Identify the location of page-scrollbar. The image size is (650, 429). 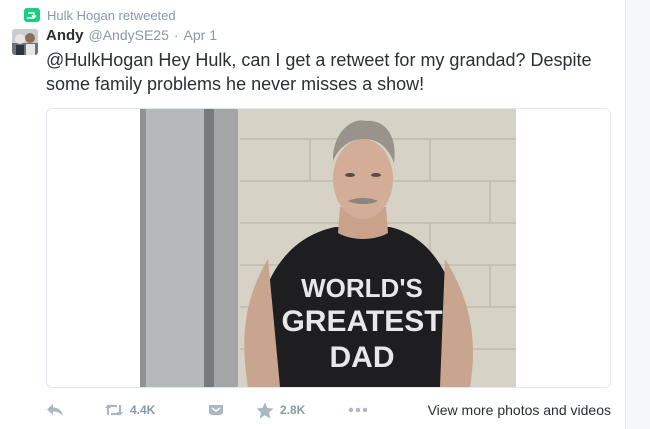
(637, 214).